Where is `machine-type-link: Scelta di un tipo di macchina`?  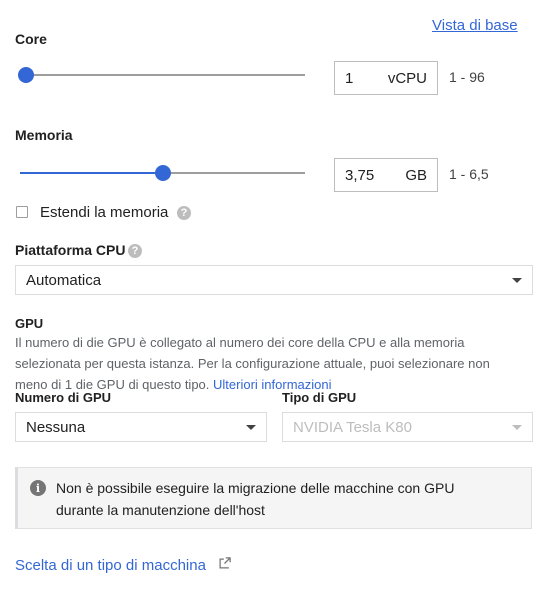
machine-type-link: Scelta di un tipo di macchina is located at coordinates (110, 565).